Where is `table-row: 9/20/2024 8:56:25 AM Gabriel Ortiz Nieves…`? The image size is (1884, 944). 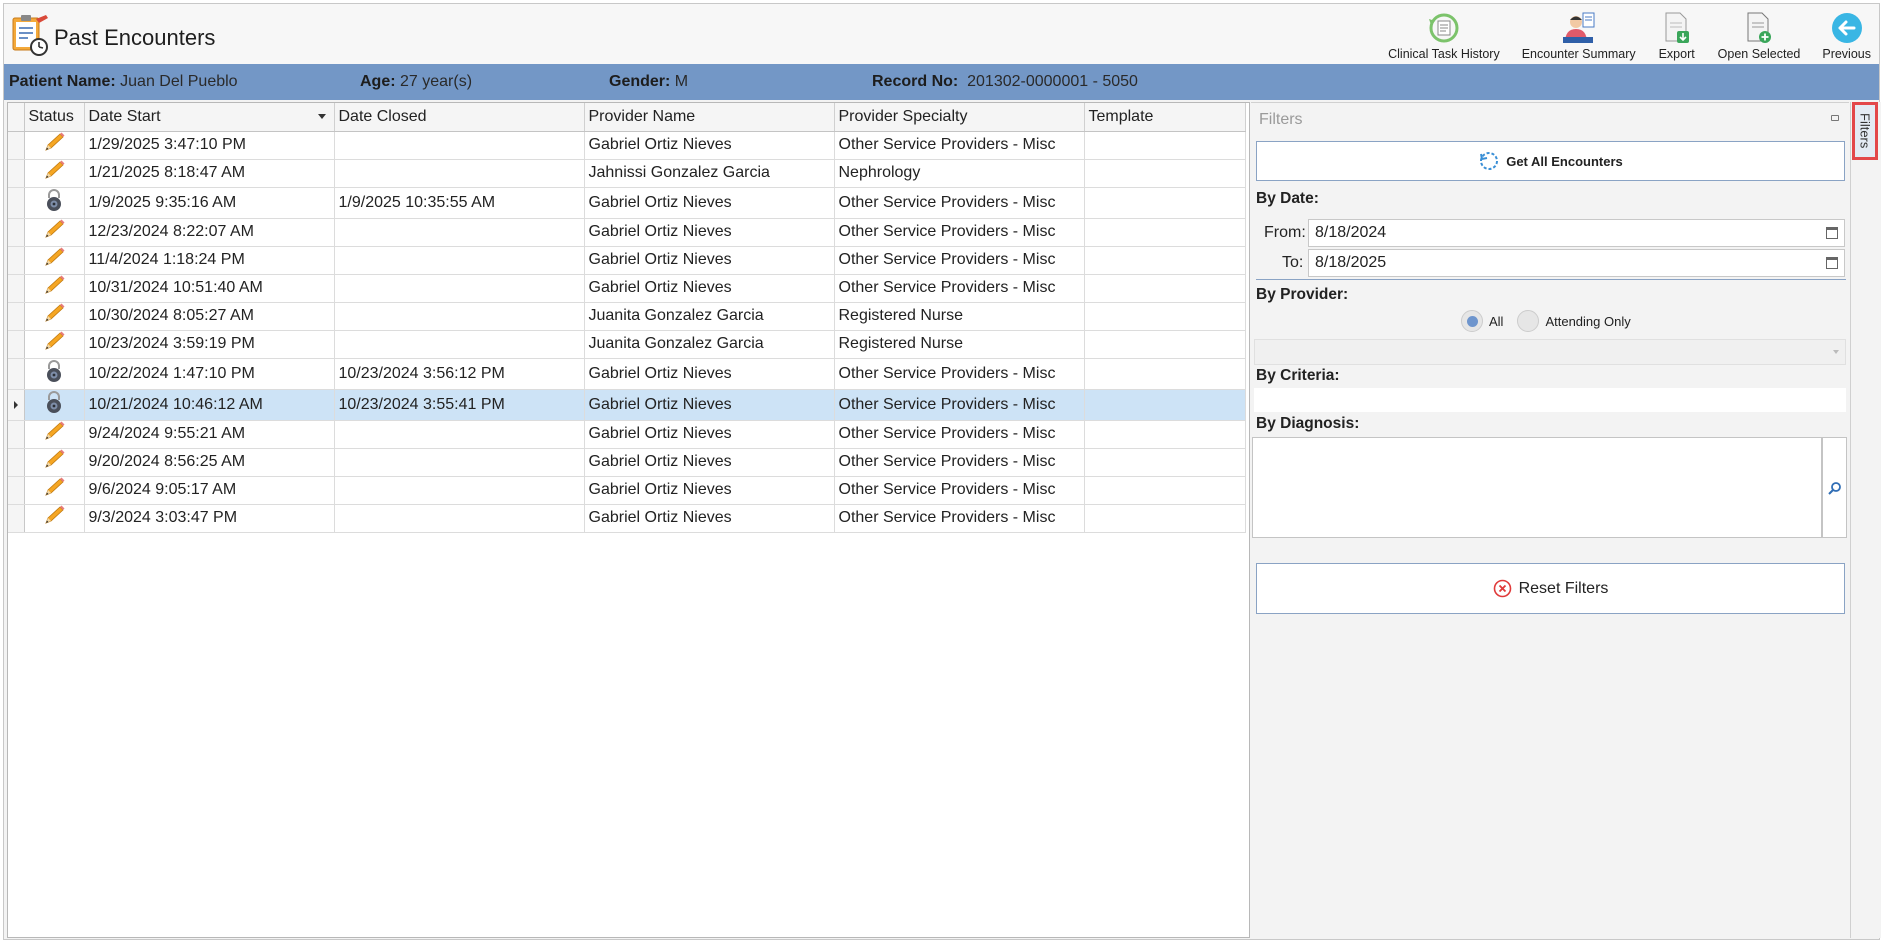 table-row: 9/20/2024 8:56:25 AM Gabriel Ortiz Nieves… is located at coordinates (627, 462).